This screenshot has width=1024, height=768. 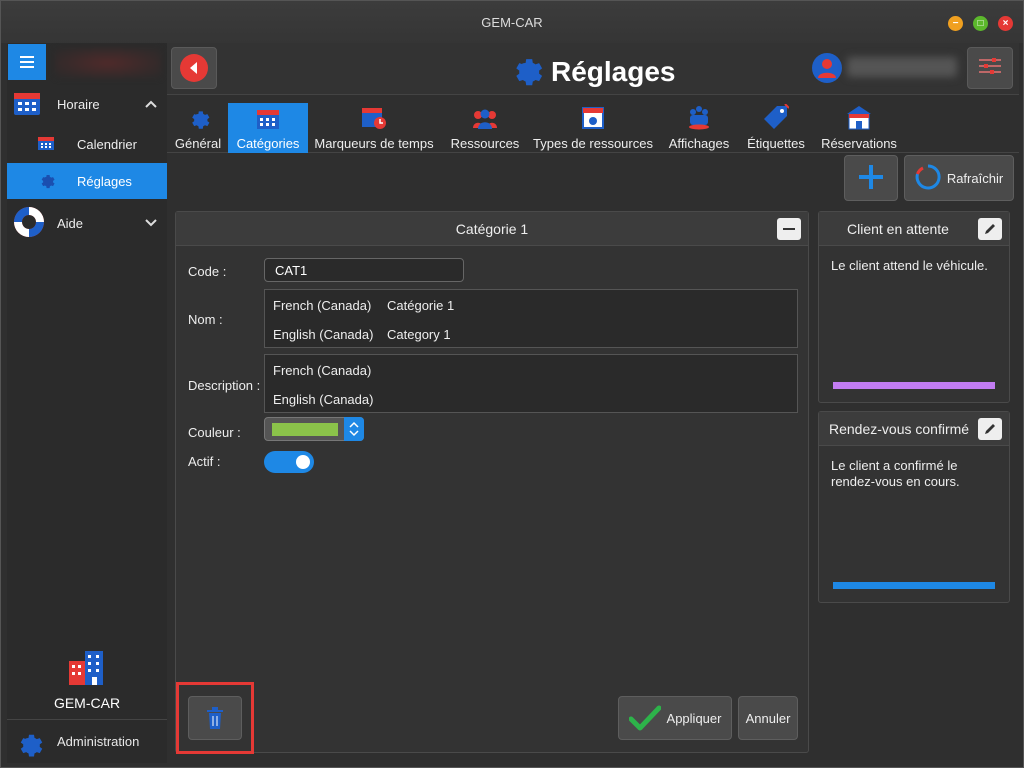 I want to click on minus-icon, so click(x=789, y=229).